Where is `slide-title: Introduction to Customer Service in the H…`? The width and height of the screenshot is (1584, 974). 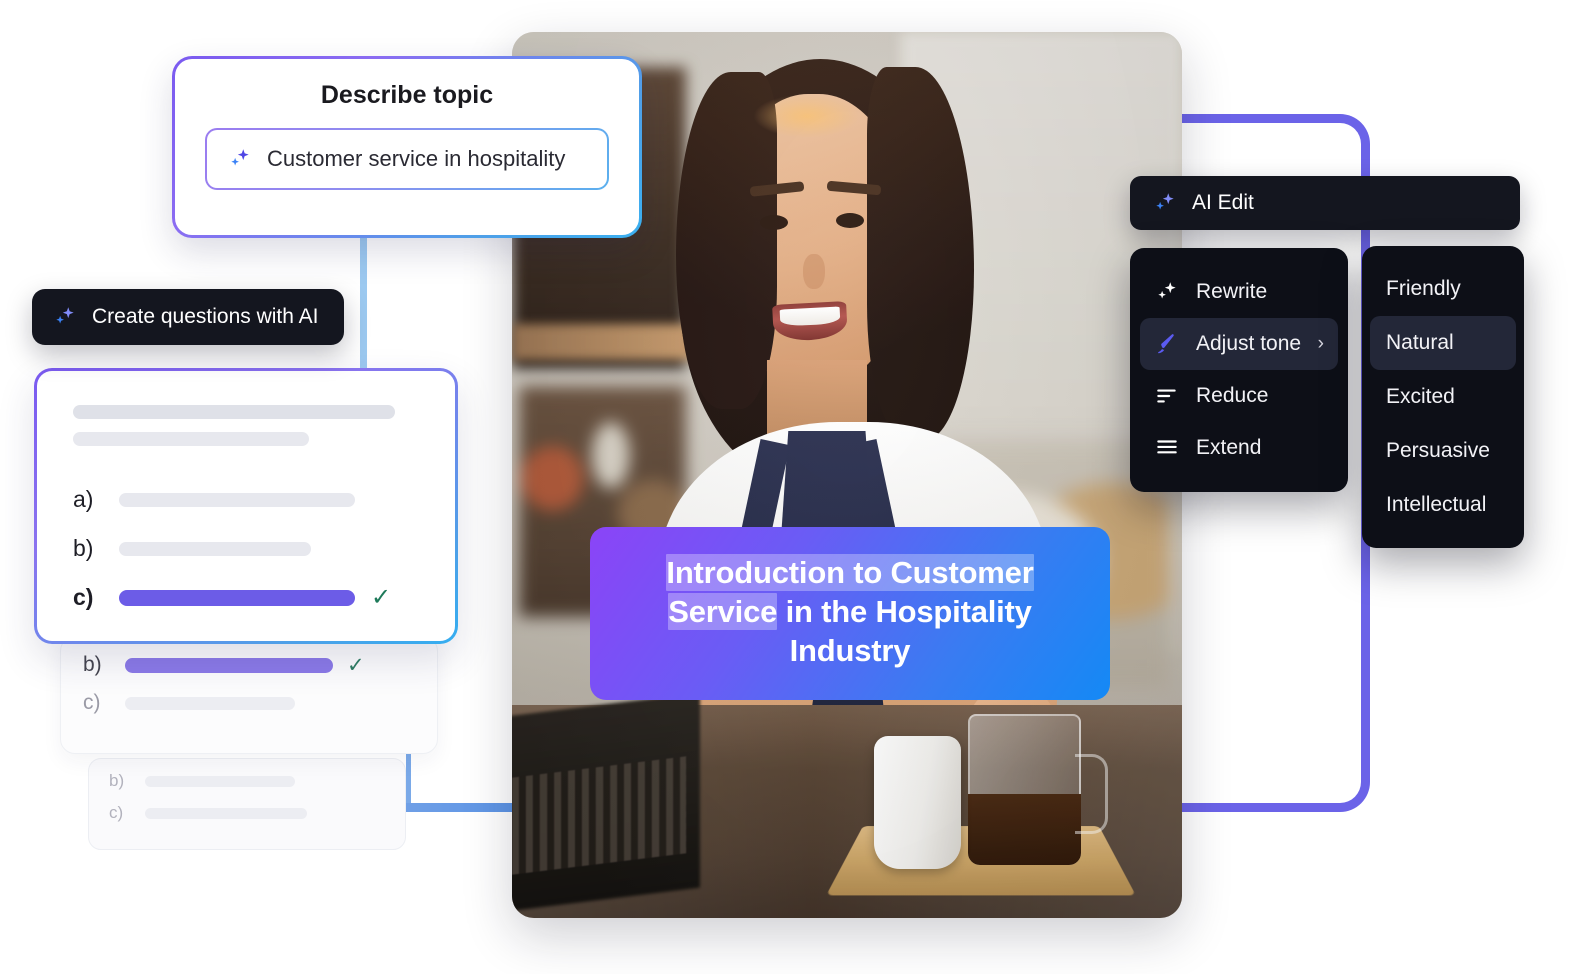 slide-title: Introduction to Customer Service in the H… is located at coordinates (850, 611).